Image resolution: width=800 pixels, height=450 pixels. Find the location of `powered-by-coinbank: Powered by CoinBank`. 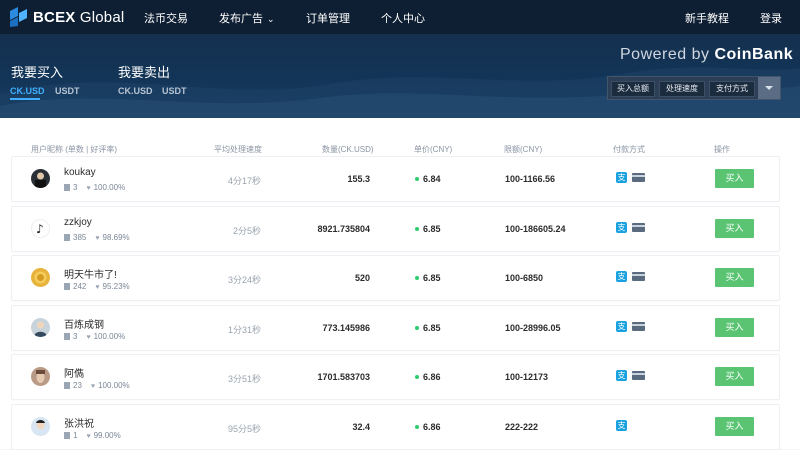

powered-by-coinbank: Powered by CoinBank is located at coordinates (707, 54).